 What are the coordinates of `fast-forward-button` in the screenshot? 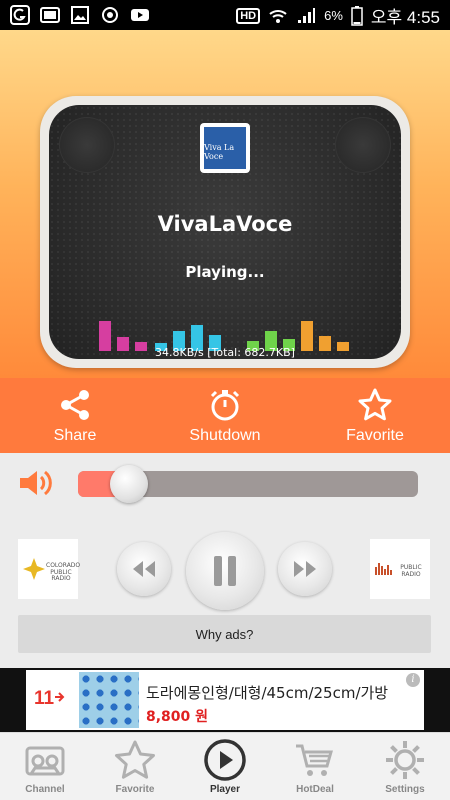 It's located at (305, 569).